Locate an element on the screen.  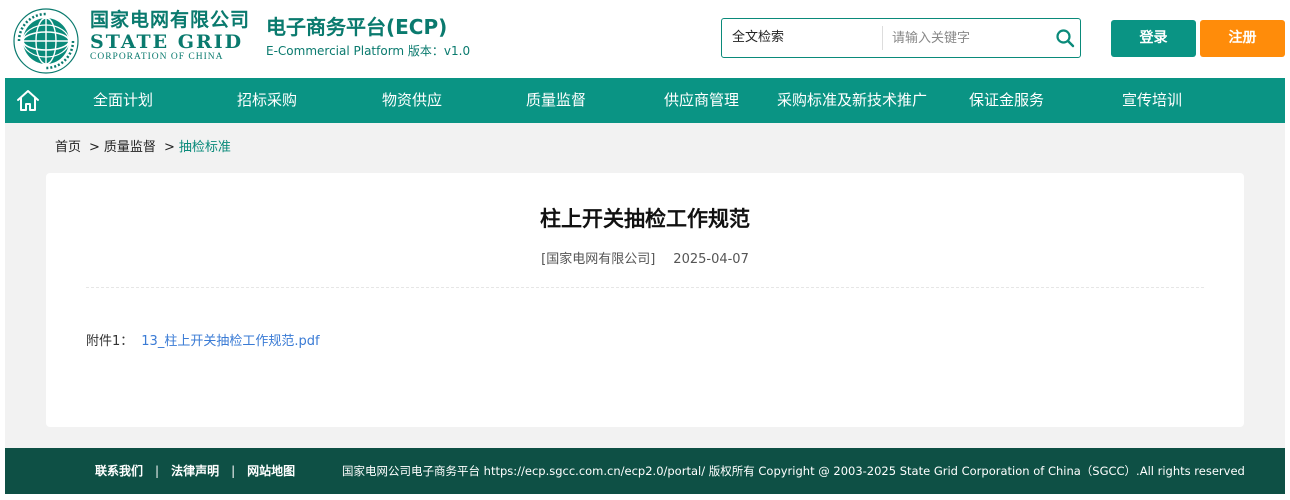
nav-item-supplier: 供应商管理 is located at coordinates (701, 100).